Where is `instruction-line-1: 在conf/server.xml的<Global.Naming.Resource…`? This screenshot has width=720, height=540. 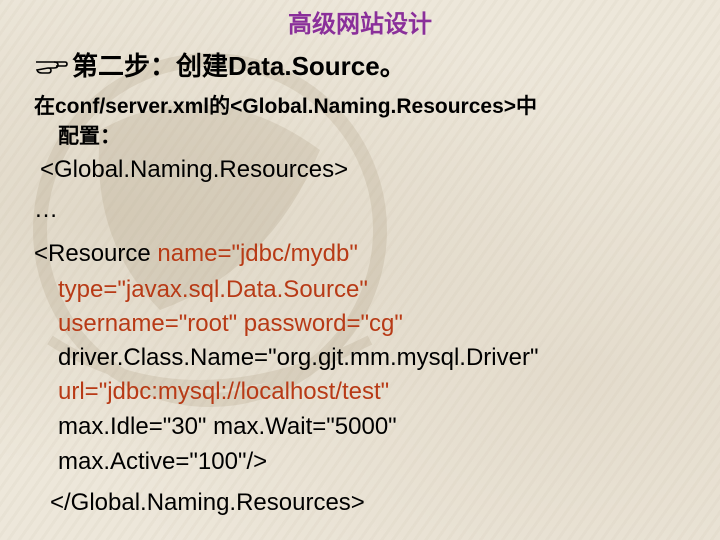 instruction-line-1: 在conf/server.xml的<Global.Naming.Resource… is located at coordinates (286, 106).